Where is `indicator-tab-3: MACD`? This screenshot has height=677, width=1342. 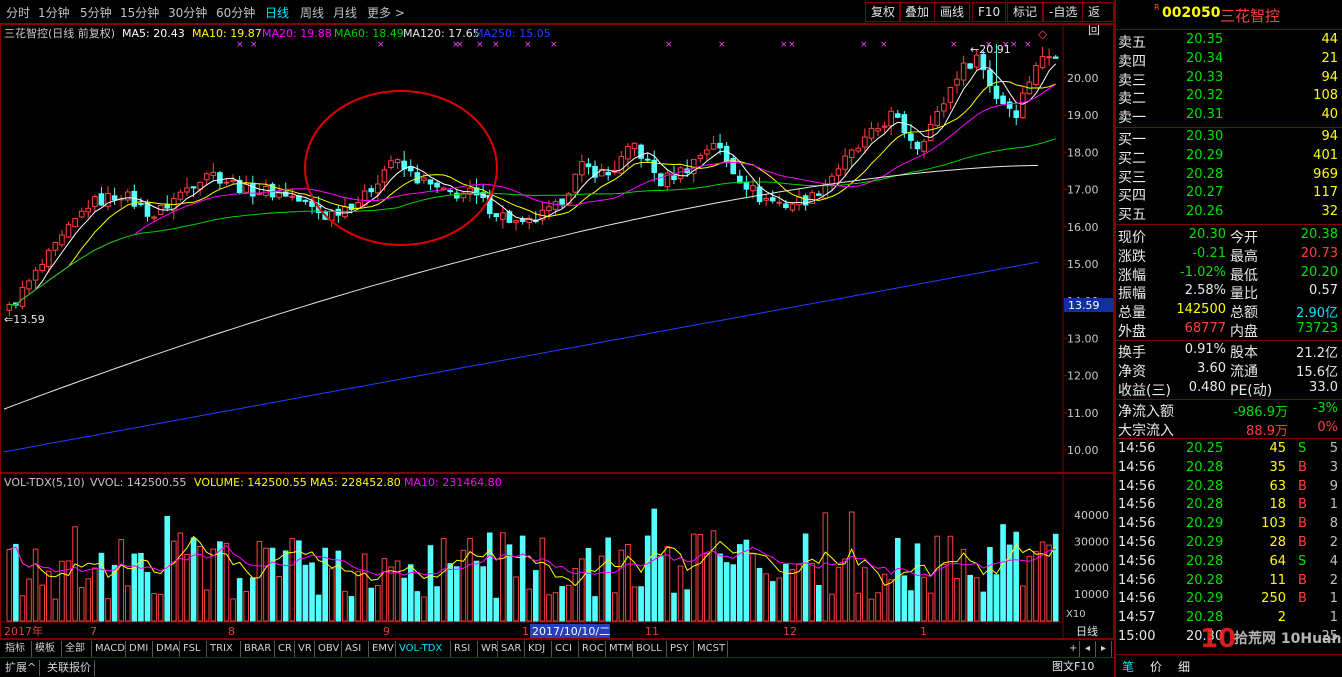 indicator-tab-3: MACD is located at coordinates (109, 649).